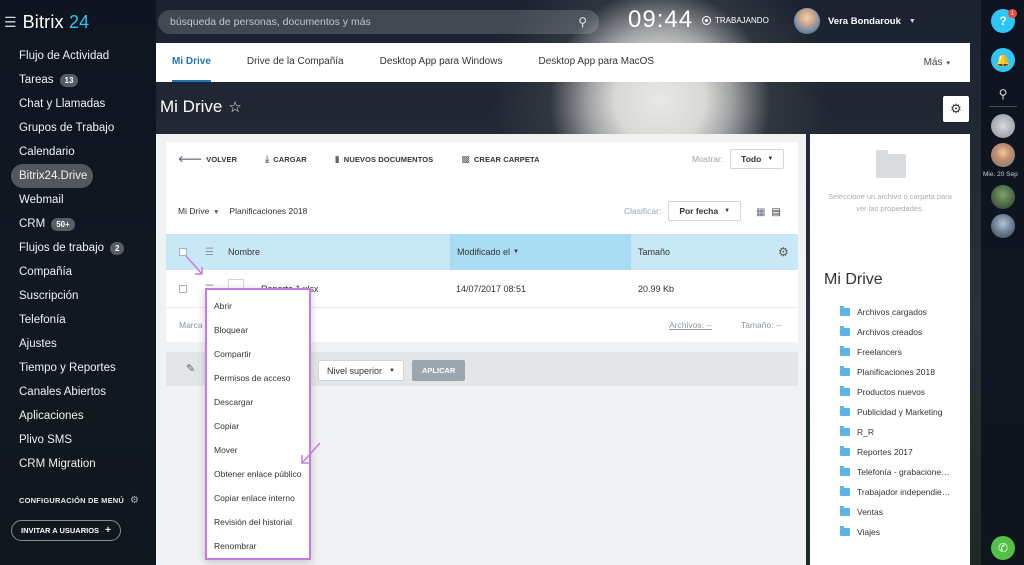  I want to click on breadcrumb-root: Mi Drive ▼, so click(198, 211).